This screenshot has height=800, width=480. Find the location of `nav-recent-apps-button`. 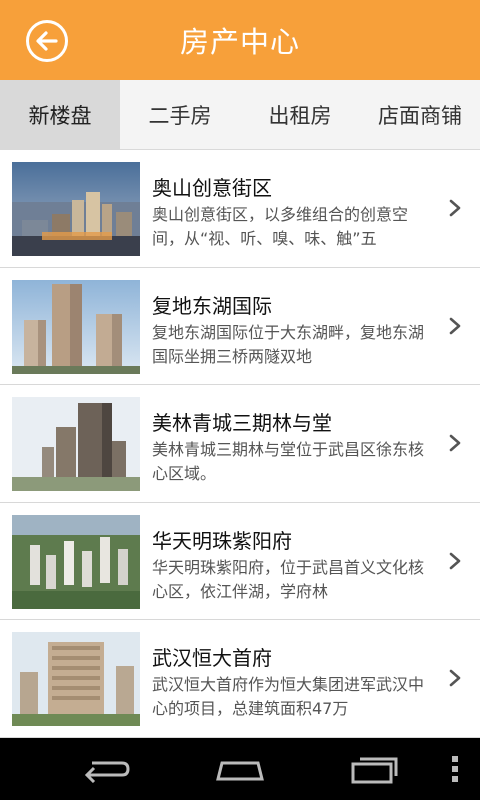

nav-recent-apps-button is located at coordinates (374, 769).